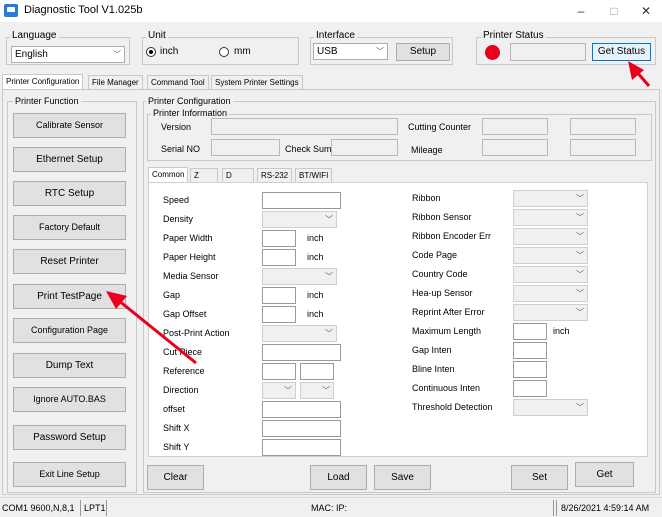 The image size is (662, 517). What do you see at coordinates (639, 74) in the screenshot?
I see `arrow-to-get-status` at bounding box center [639, 74].